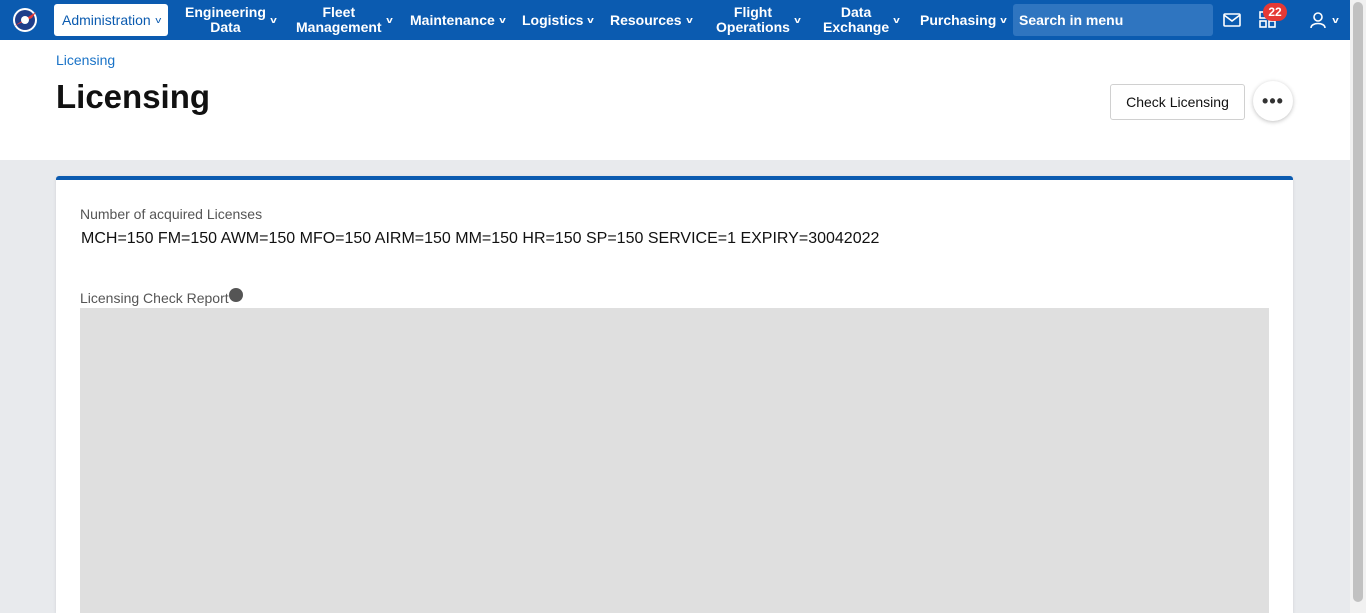  Describe the element at coordinates (171, 214) in the screenshot. I see `licenses-label: Number of acquired Licenses` at that location.